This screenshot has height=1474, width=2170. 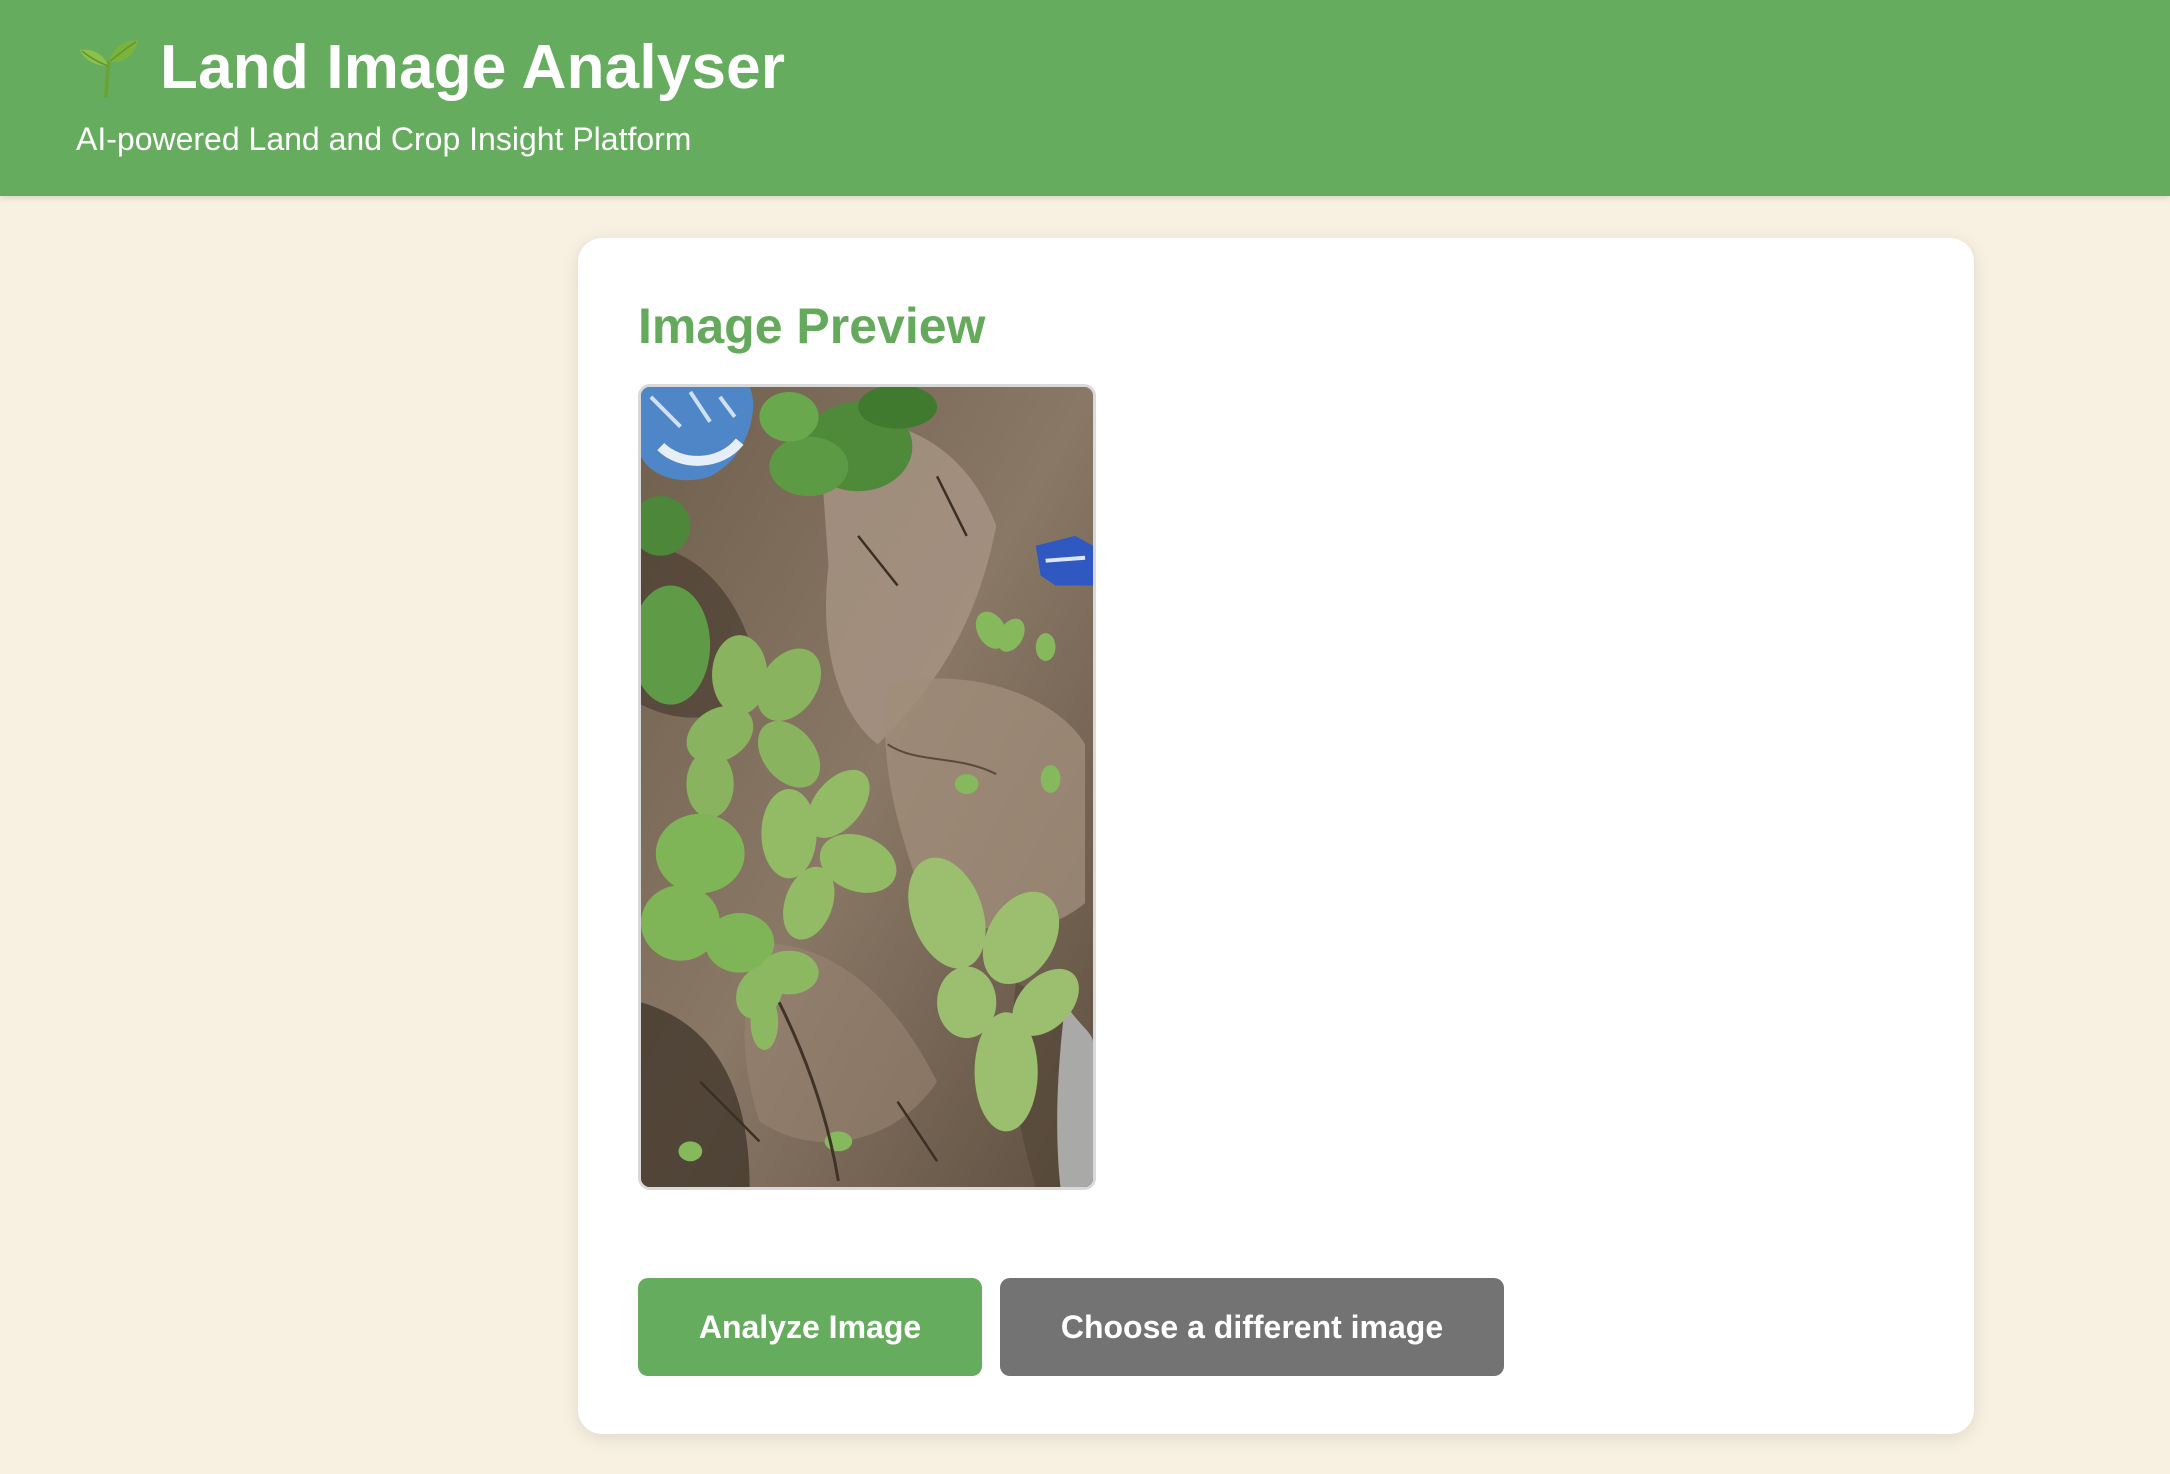 I want to click on land-photo, so click(x=867, y=787).